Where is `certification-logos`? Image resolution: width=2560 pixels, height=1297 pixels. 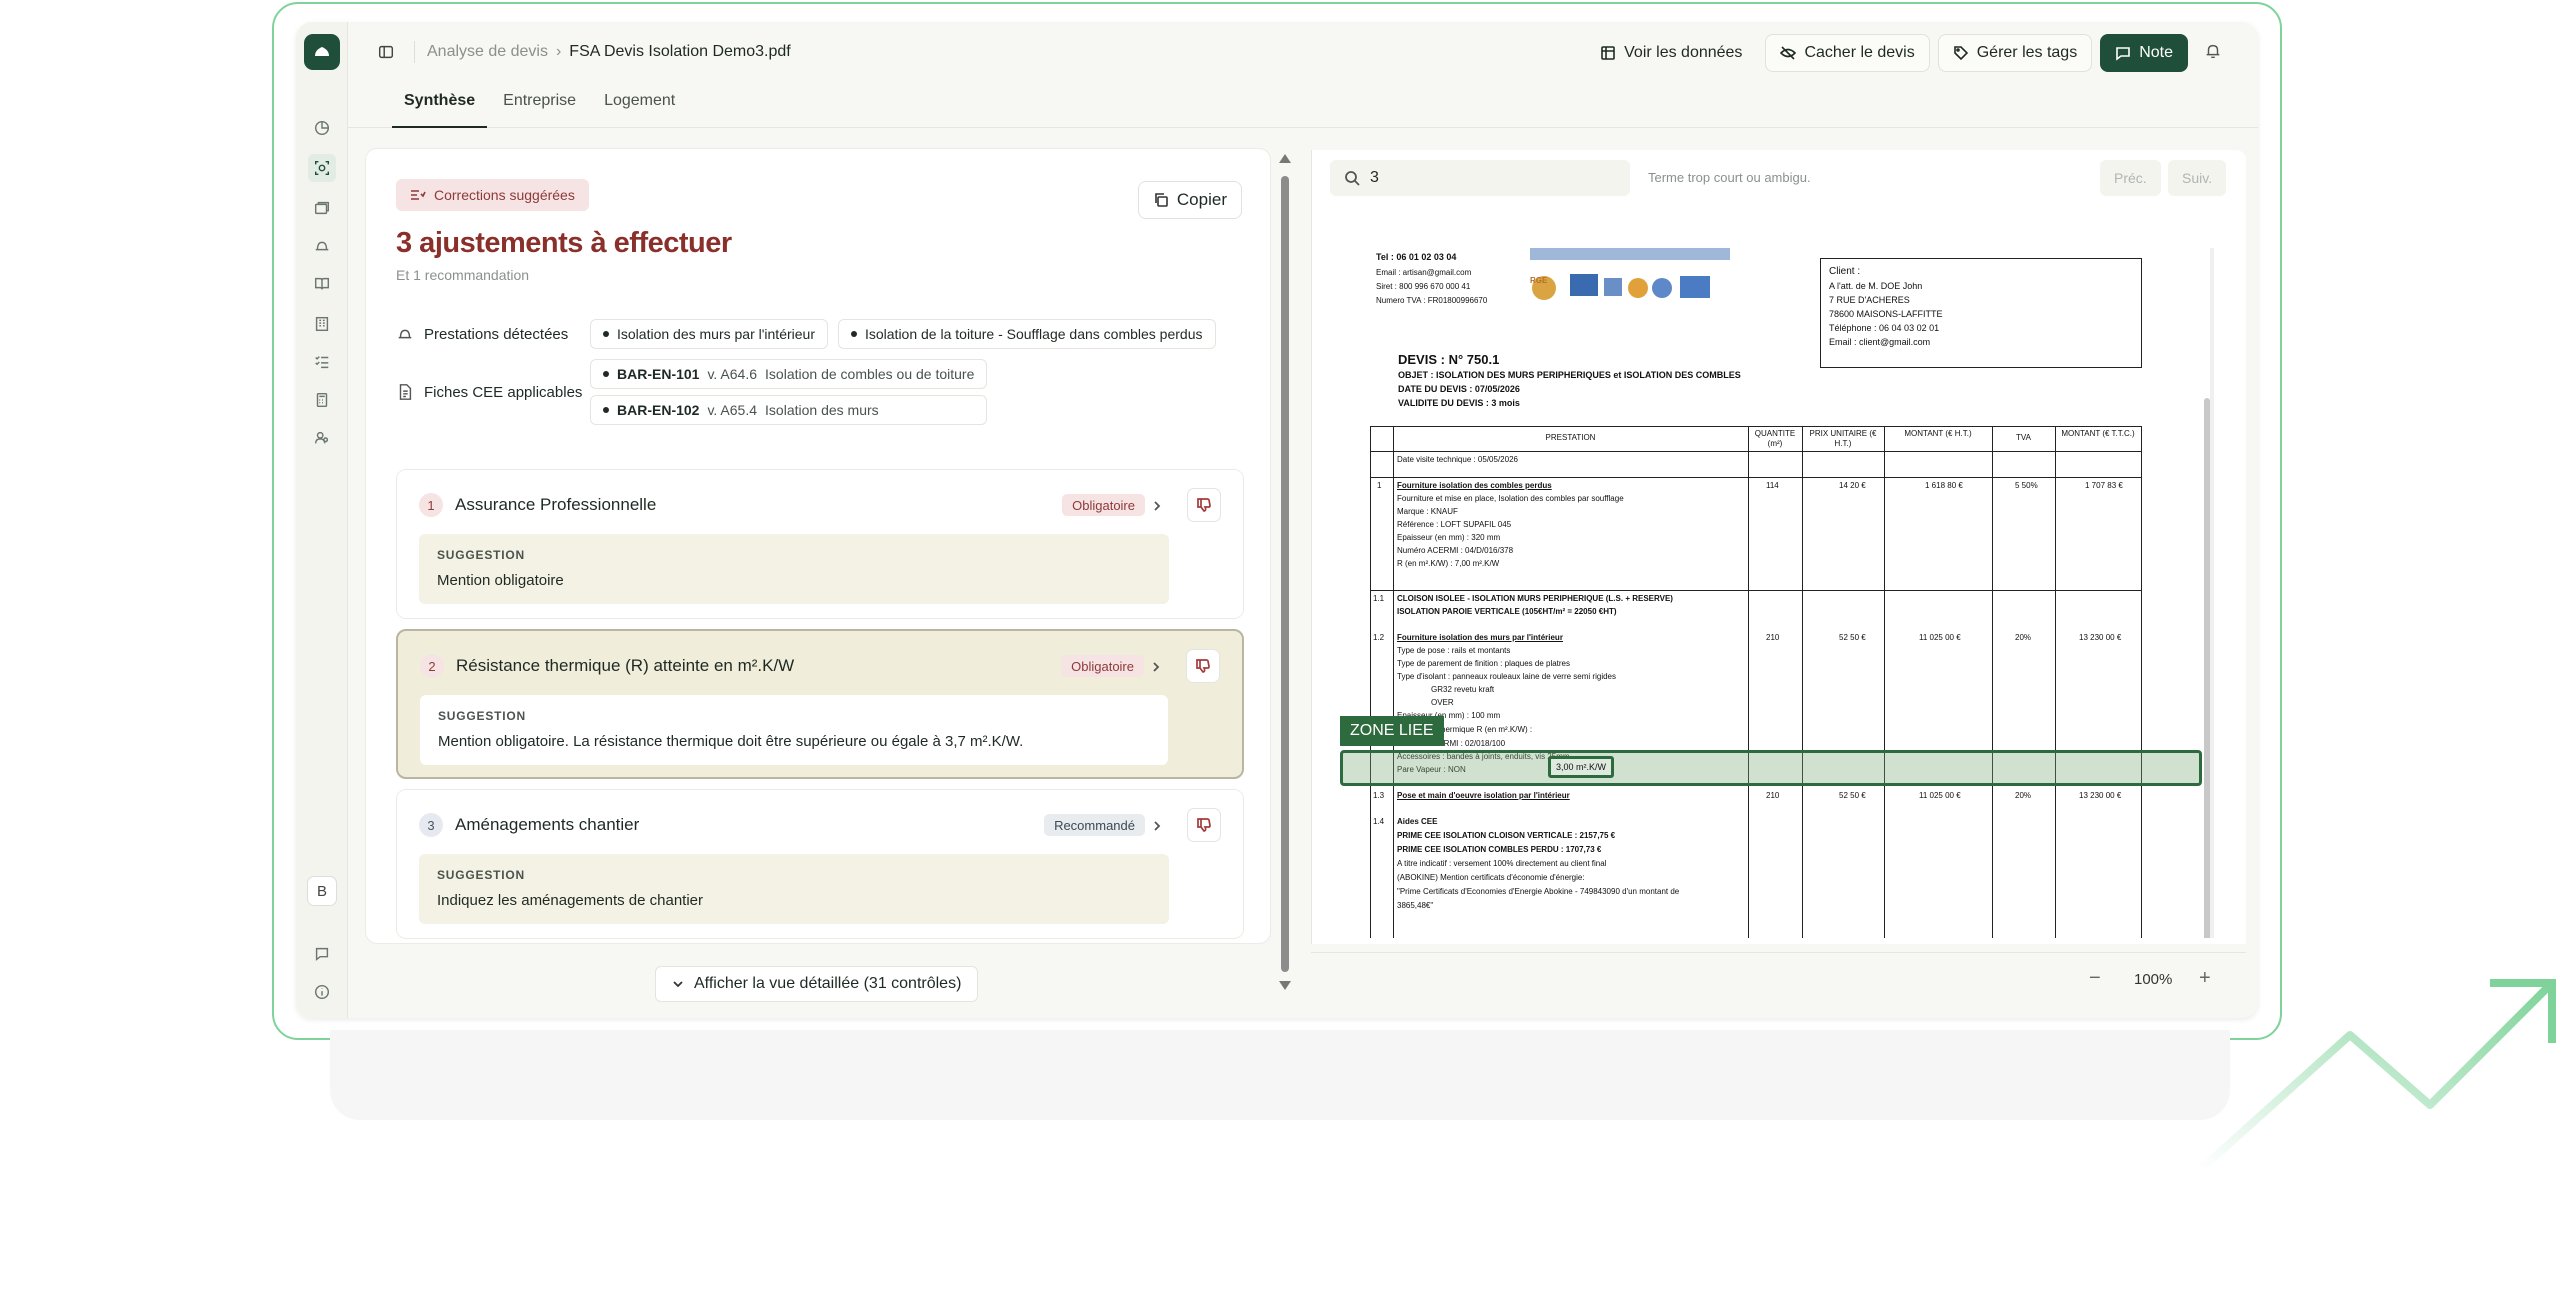
certification-logos is located at coordinates (1630, 274).